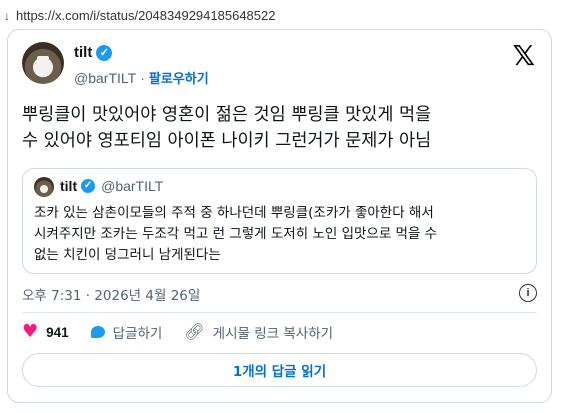  What do you see at coordinates (93, 52) in the screenshot?
I see `author-name-row: tilt ✓` at bounding box center [93, 52].